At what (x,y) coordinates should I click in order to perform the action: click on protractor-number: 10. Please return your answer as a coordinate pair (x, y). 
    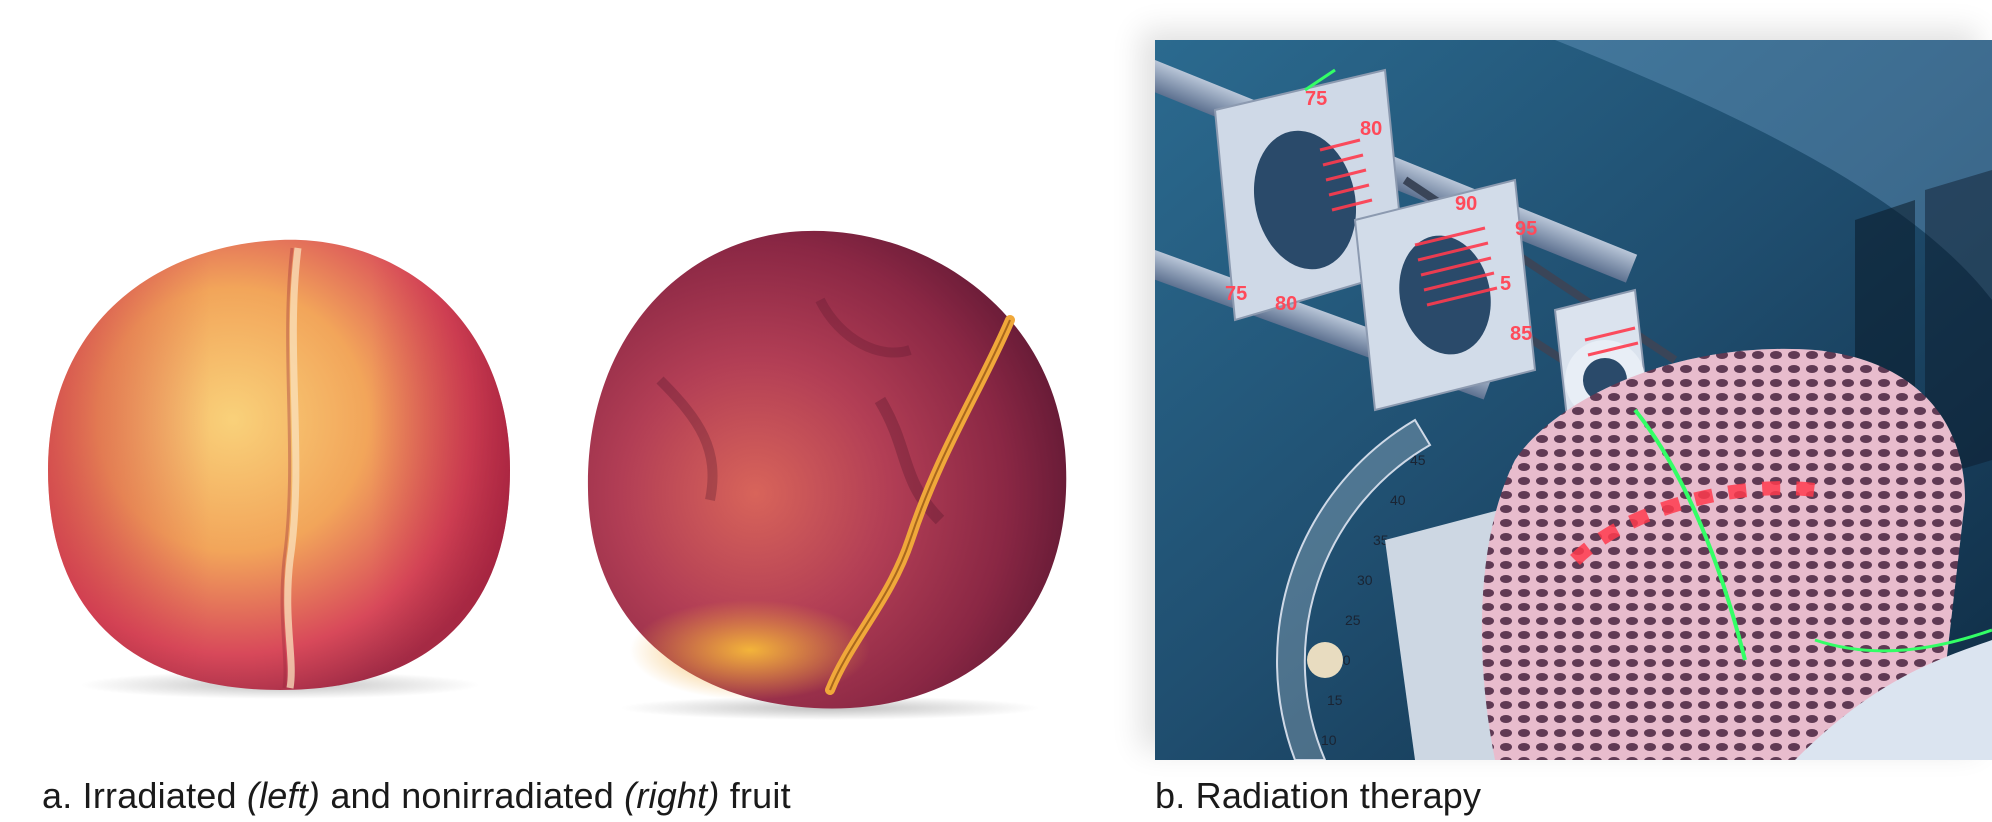
    Looking at the image, I should click on (1329, 740).